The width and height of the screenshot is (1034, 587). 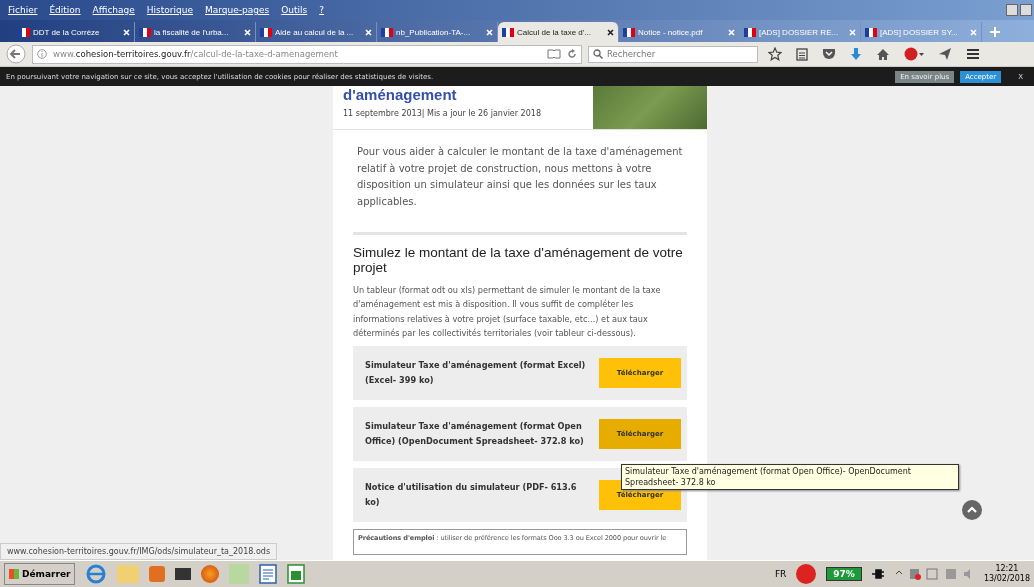 What do you see at coordinates (40, 574) in the screenshot?
I see `start-button: Démarrer` at bounding box center [40, 574].